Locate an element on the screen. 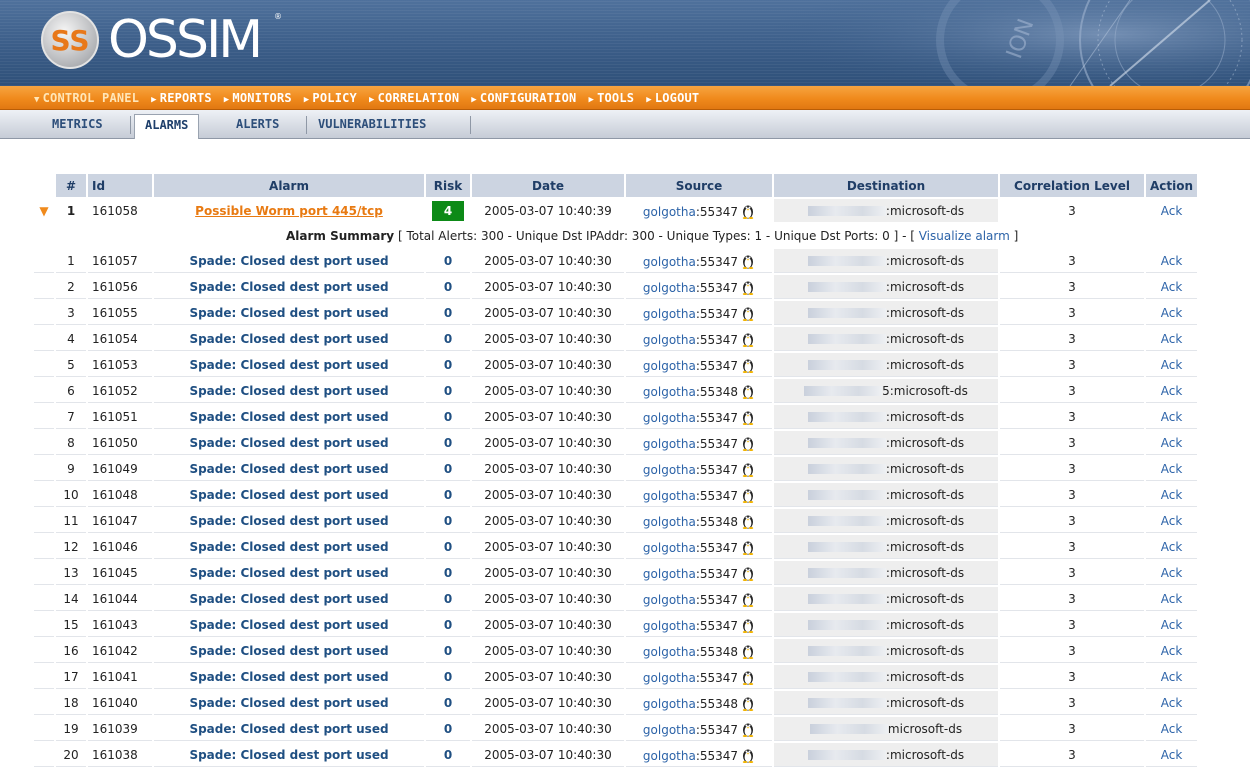 The height and width of the screenshot is (775, 1250). column-header-number: # is located at coordinates (71, 185).